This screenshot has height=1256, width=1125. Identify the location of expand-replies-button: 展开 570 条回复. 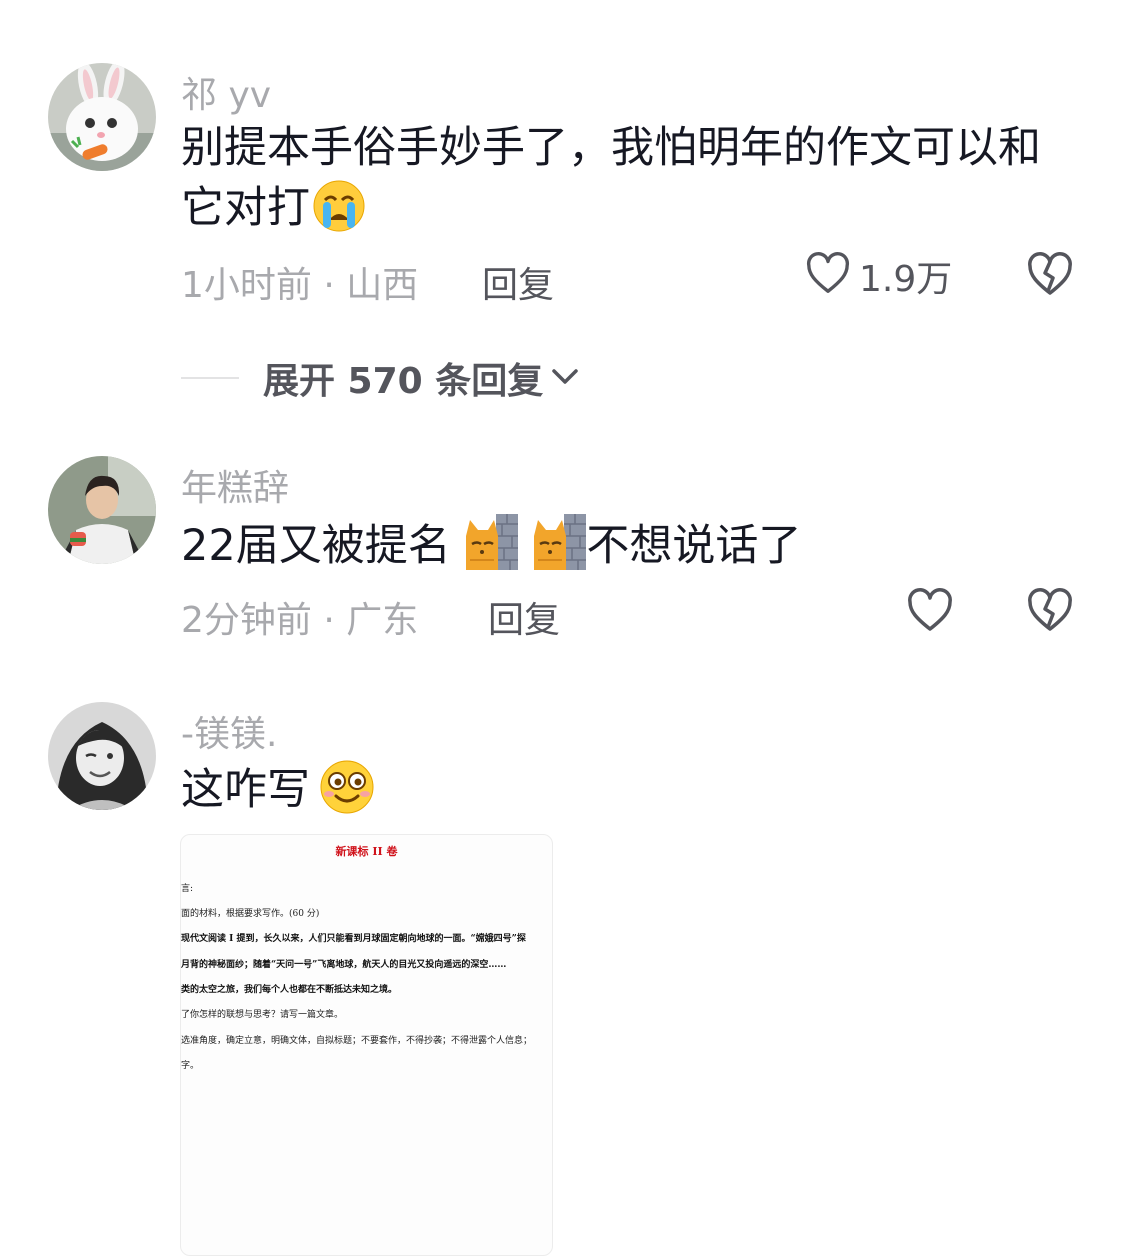
(381, 378).